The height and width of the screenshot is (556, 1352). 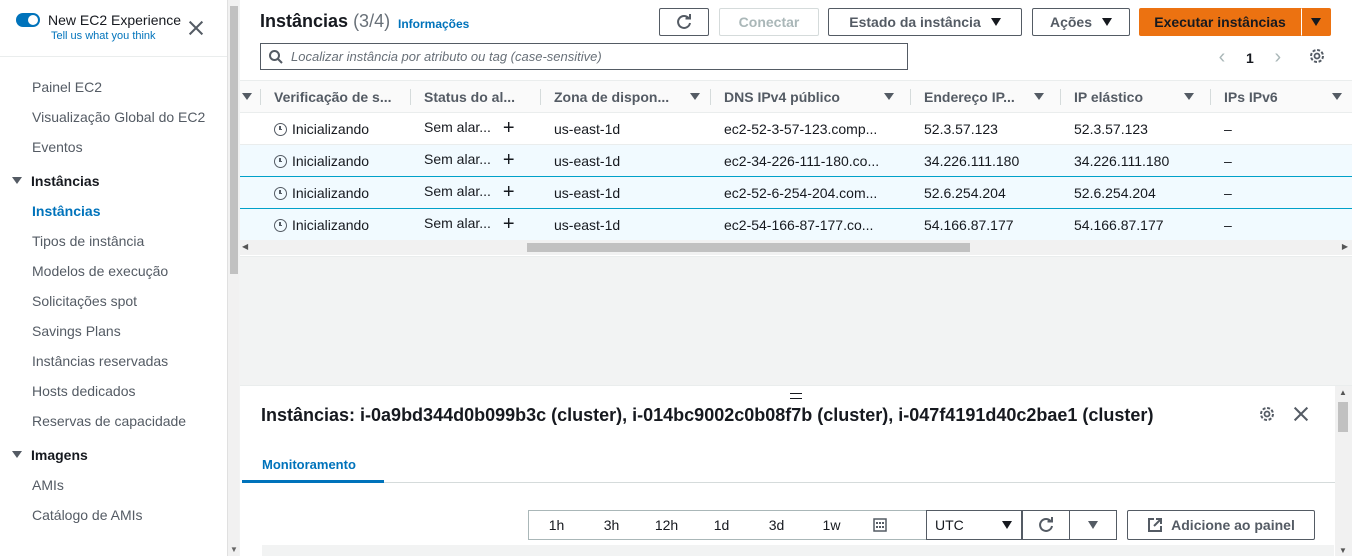 What do you see at coordinates (1343, 471) in the screenshot?
I see `details-scrollbar: ▲ ▼` at bounding box center [1343, 471].